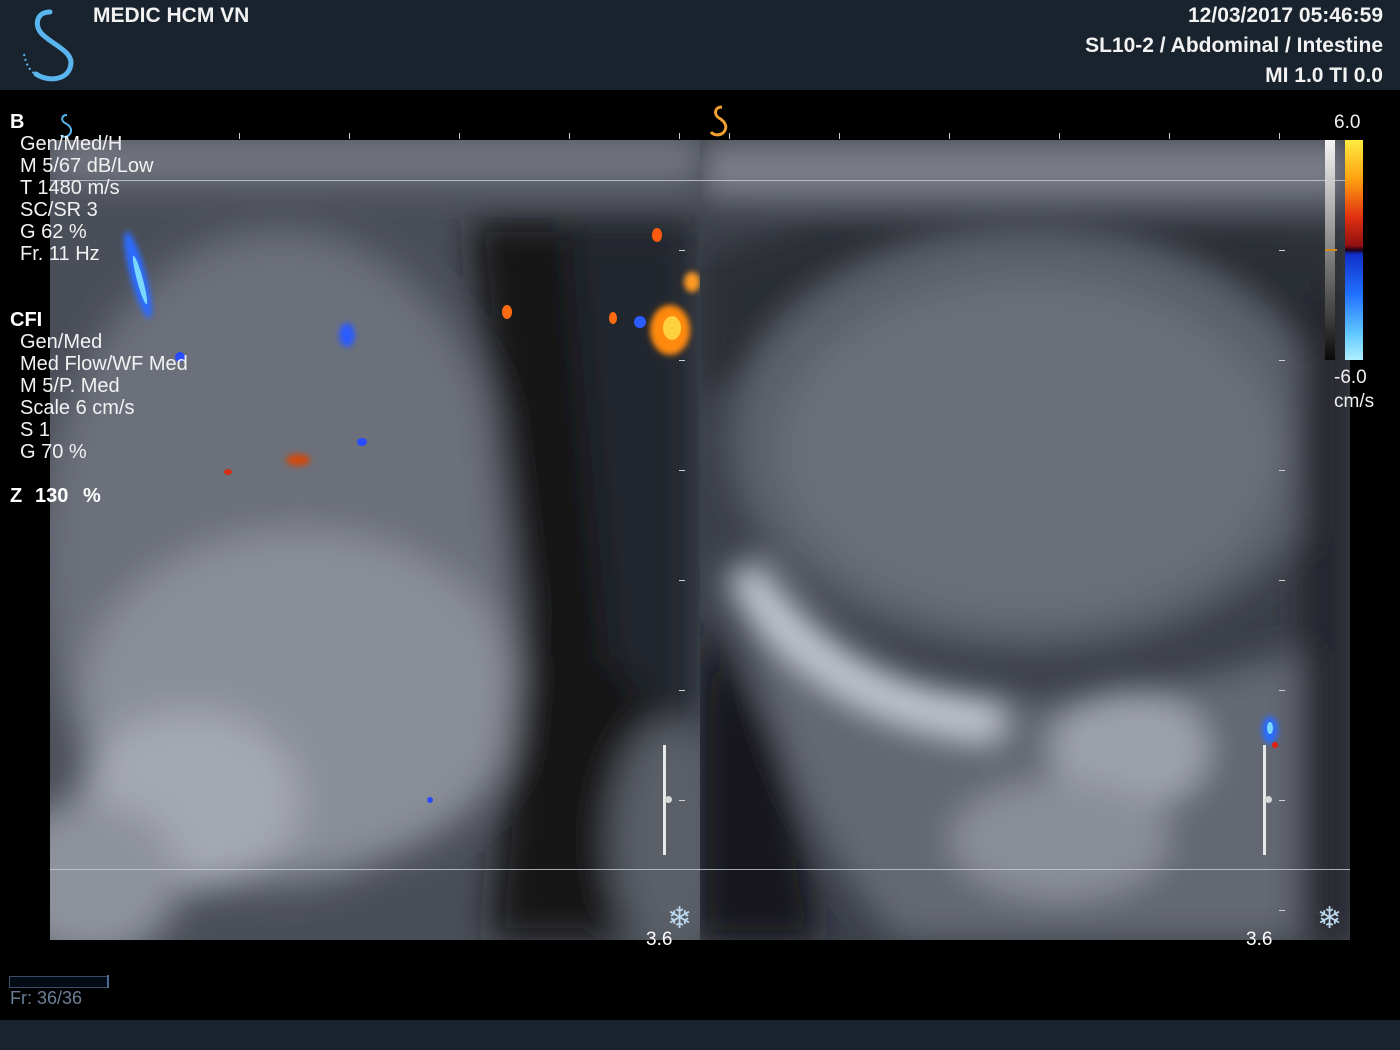 The width and height of the screenshot is (1400, 1050). What do you see at coordinates (668, 799) in the screenshot?
I see `depth-scale-marker-left` at bounding box center [668, 799].